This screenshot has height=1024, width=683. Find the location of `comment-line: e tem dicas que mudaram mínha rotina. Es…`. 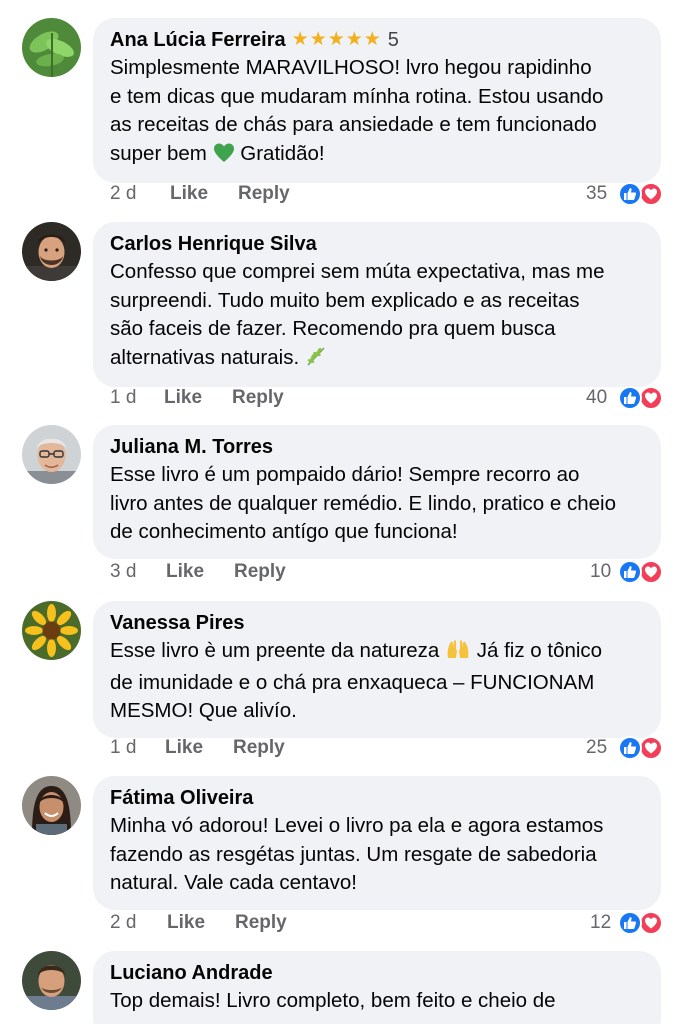

comment-line: e tem dicas que mudaram mínha rotina. Es… is located at coordinates (357, 96).